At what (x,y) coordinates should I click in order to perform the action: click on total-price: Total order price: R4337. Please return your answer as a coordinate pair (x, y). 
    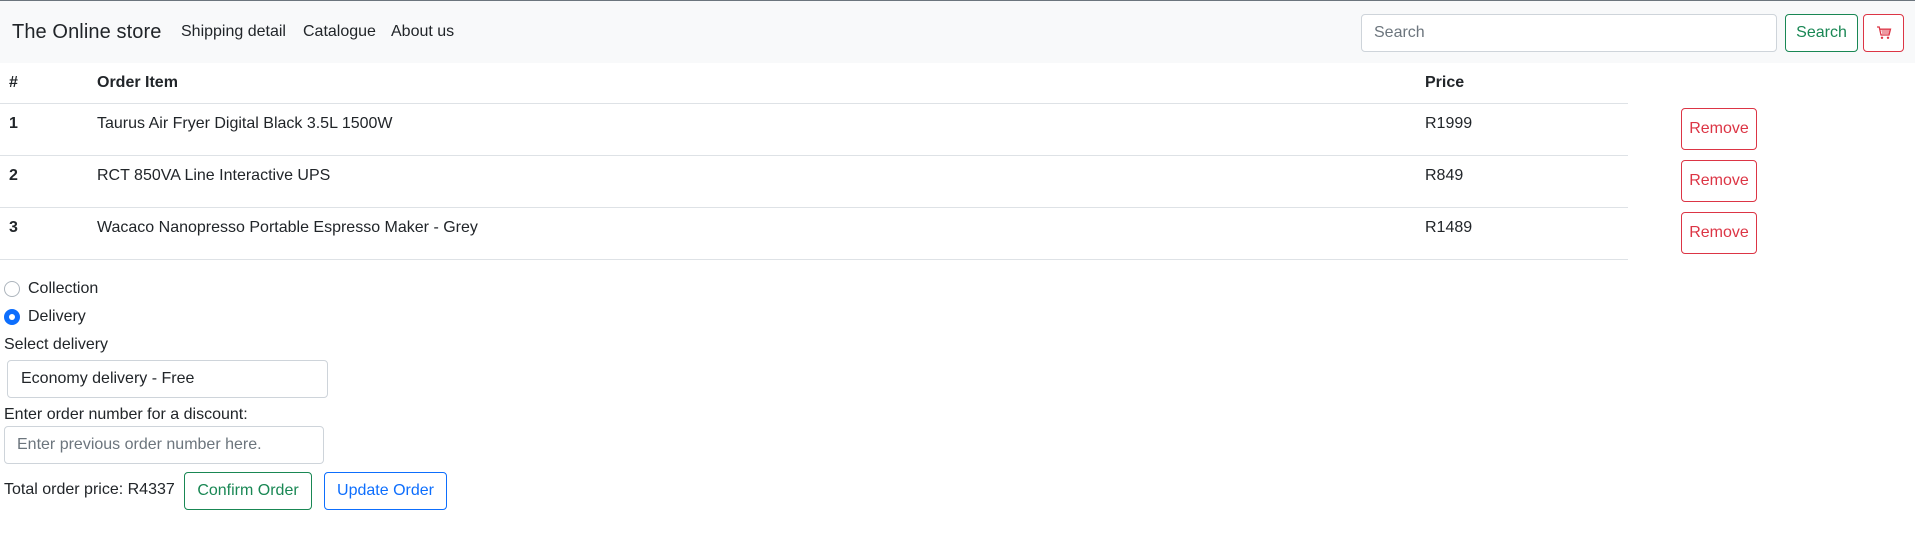
    Looking at the image, I should click on (89, 489).